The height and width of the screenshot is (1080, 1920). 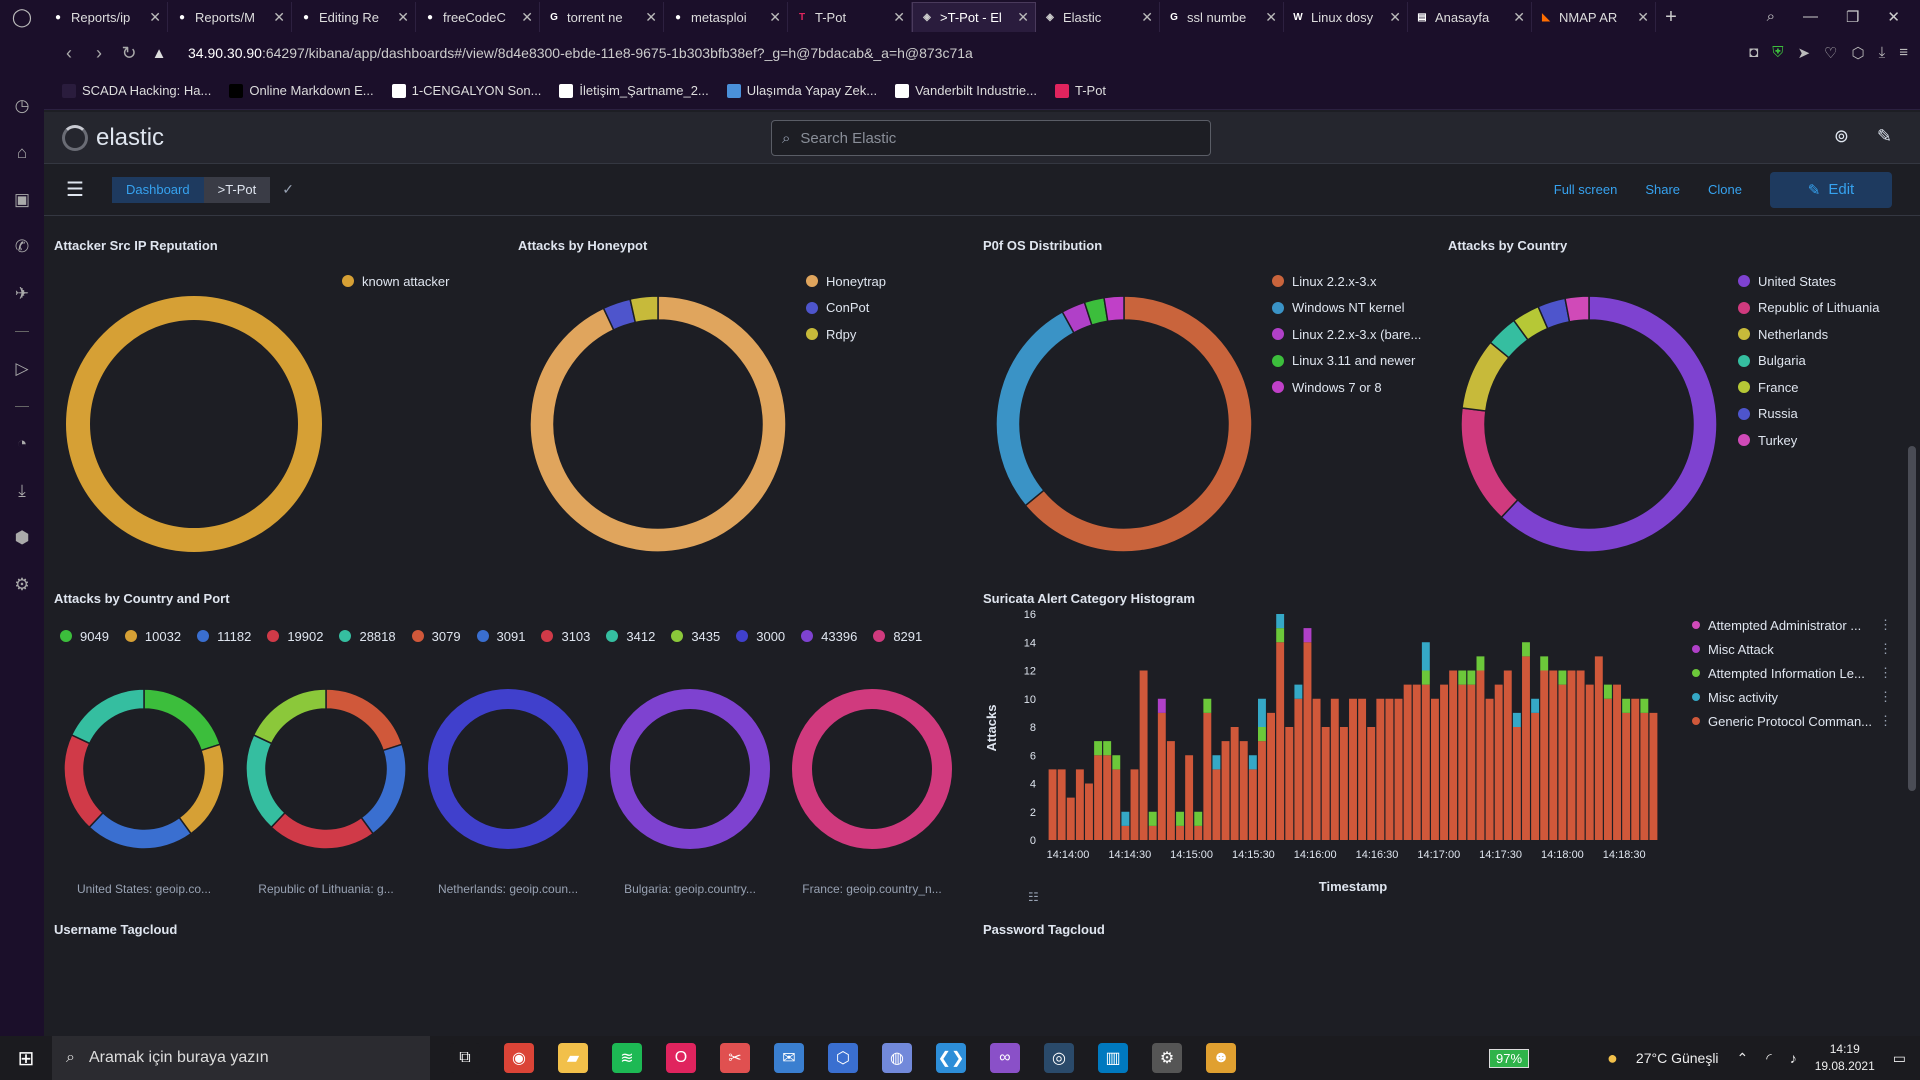 I want to click on snip-icon: ✂, so click(x=735, y=1058).